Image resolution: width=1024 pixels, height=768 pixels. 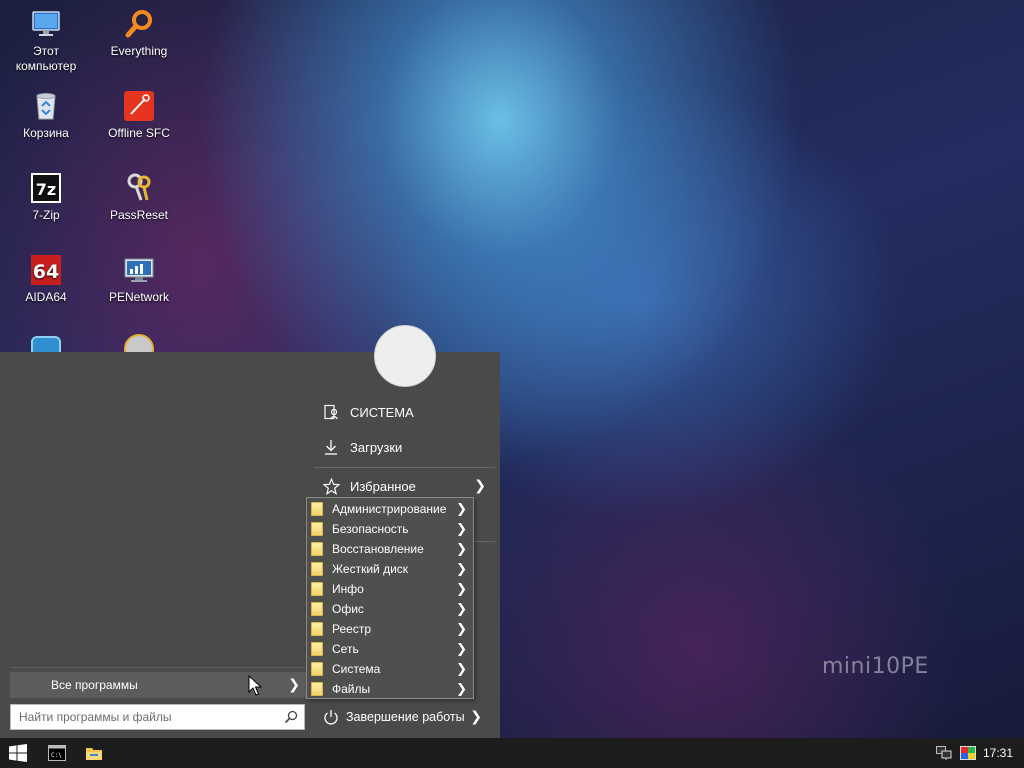 I want to click on tray-network-icon, so click(x=944, y=753).